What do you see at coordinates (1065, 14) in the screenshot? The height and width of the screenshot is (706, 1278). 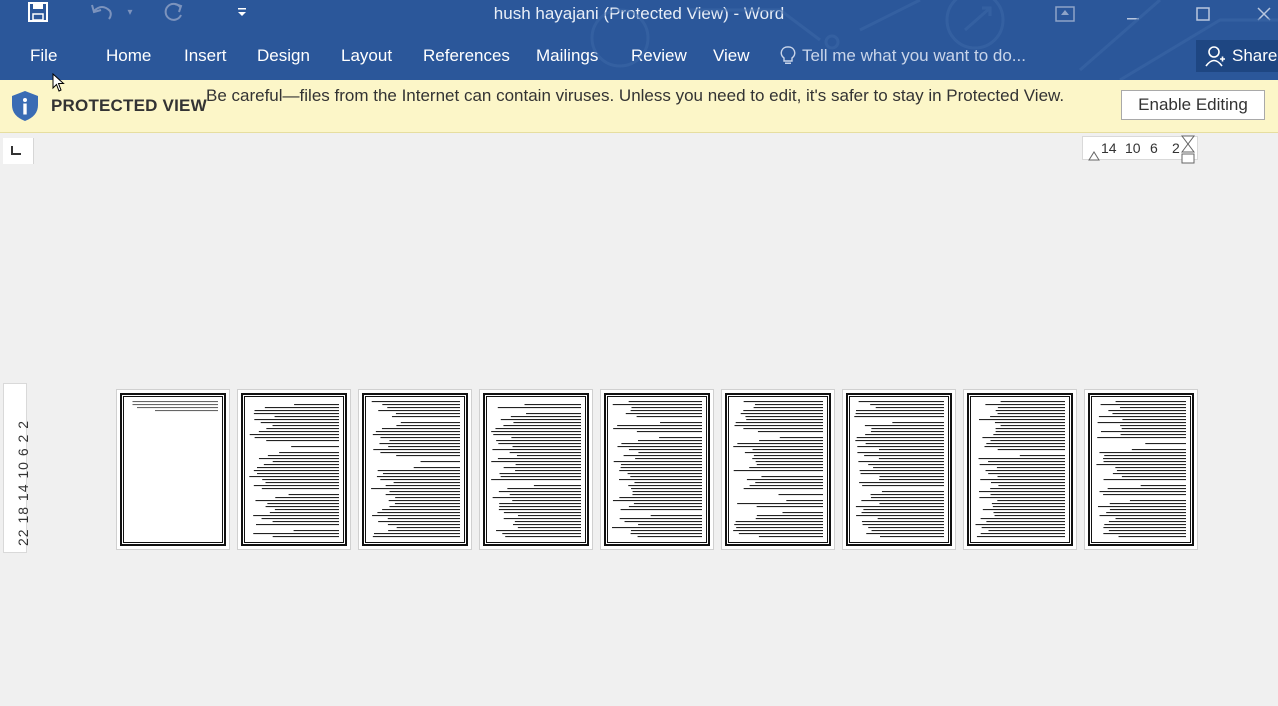 I see `ribbon-display-options-icon` at bounding box center [1065, 14].